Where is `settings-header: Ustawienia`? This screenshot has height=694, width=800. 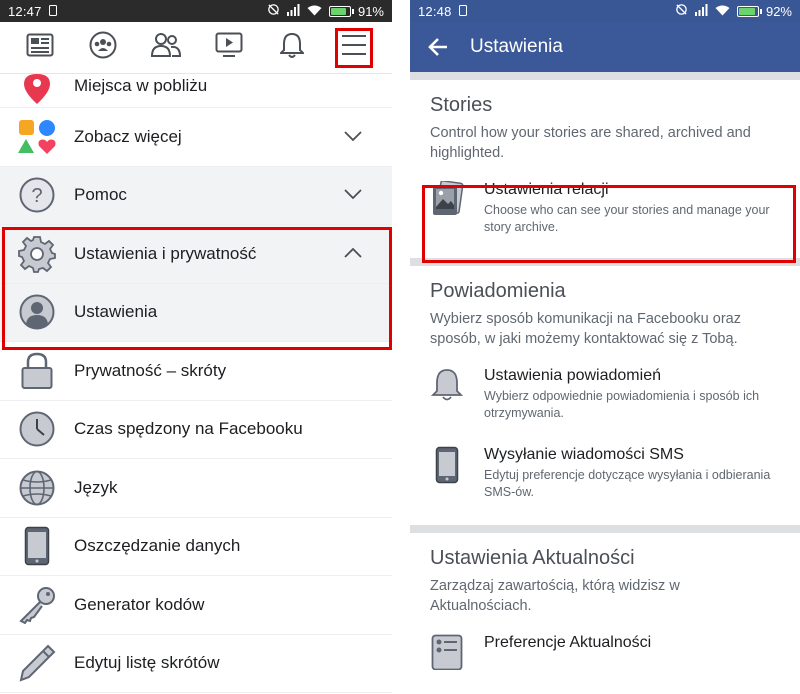 settings-header: Ustawienia is located at coordinates (605, 47).